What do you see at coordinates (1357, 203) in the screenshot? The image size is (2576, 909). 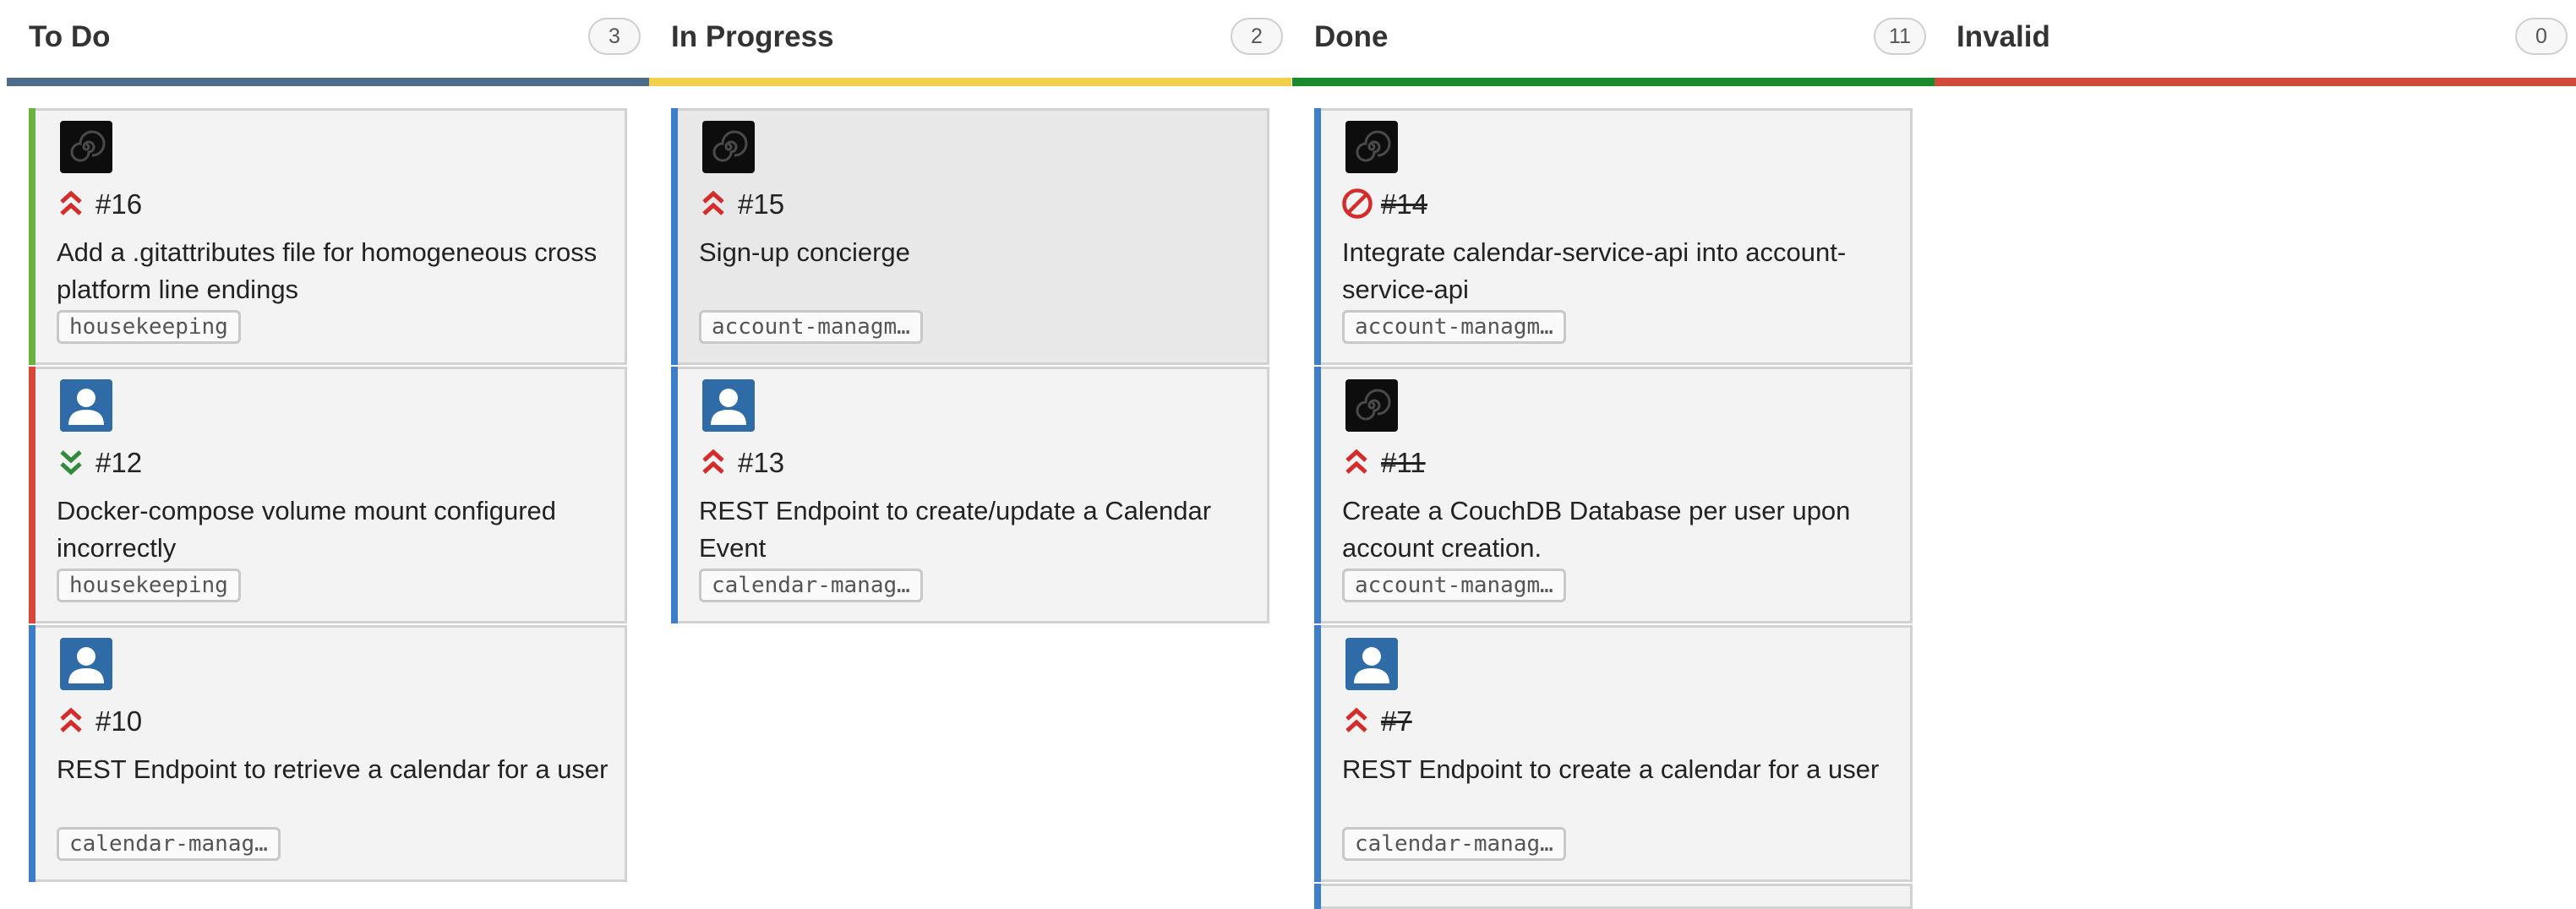 I see `blocked-icon` at bounding box center [1357, 203].